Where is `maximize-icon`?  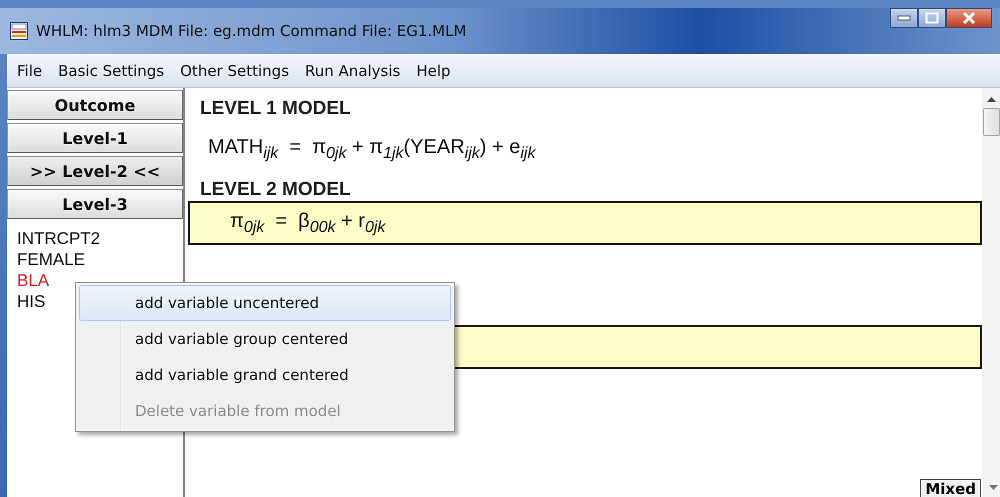
maximize-icon is located at coordinates (932, 18).